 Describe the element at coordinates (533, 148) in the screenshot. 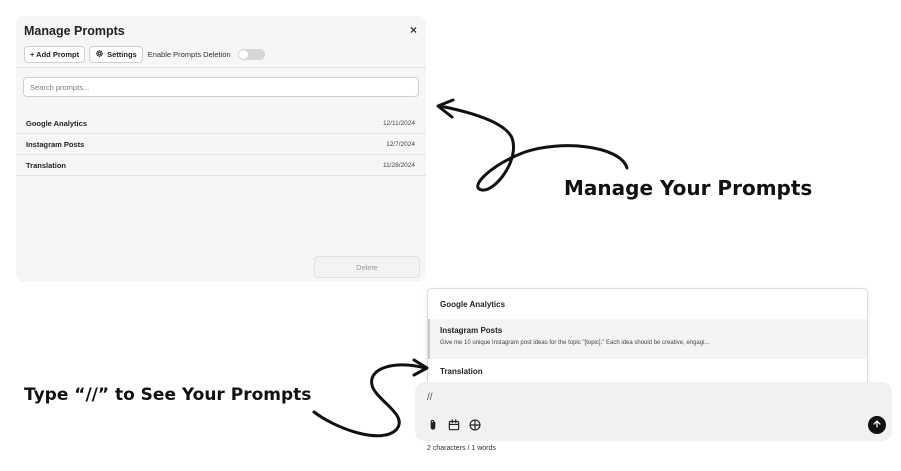

I see `arrow-to-panel` at that location.